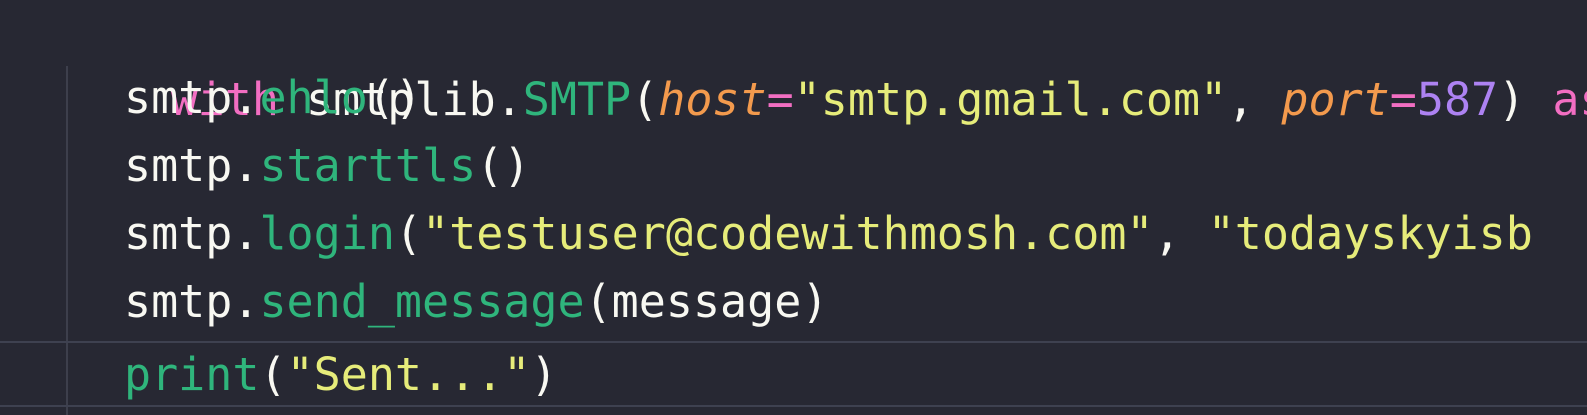 The height and width of the screenshot is (415, 1587). I want to click on method-send-message: send_message, so click(422, 301).